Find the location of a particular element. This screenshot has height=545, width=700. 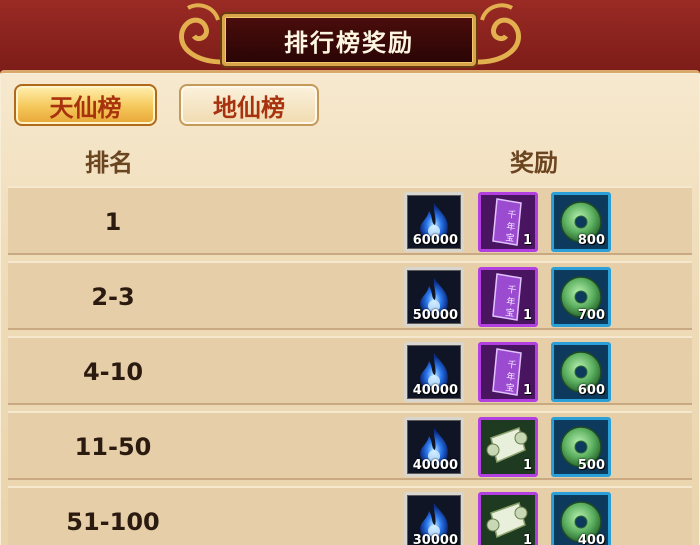

jade-disc-icon: 500 is located at coordinates (581, 447).